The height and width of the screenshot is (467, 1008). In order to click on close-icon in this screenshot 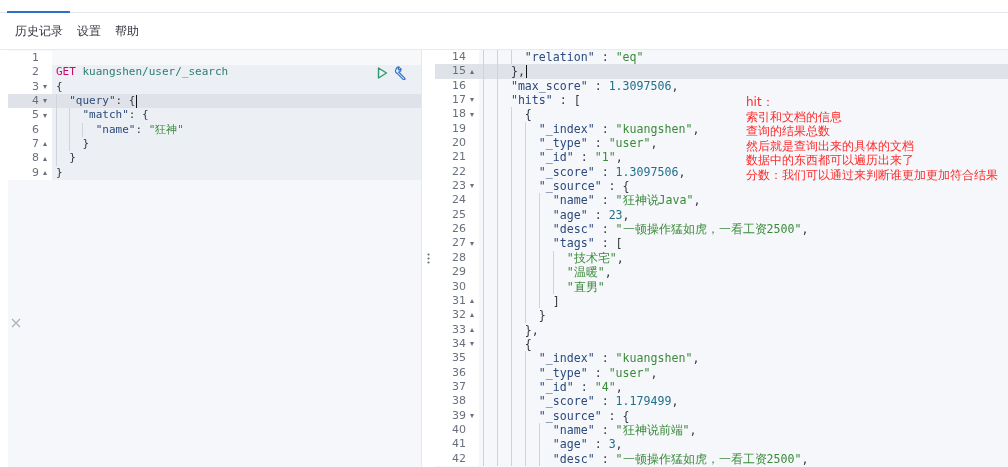, I will do `click(16, 323)`.